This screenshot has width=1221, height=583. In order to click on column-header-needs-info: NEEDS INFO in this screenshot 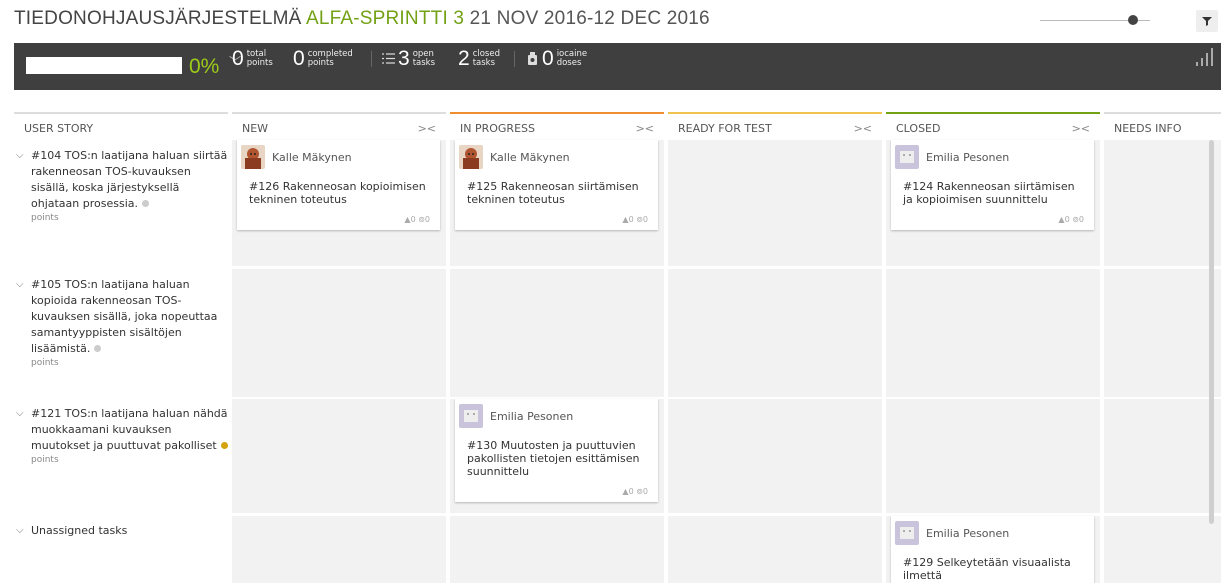, I will do `click(1162, 126)`.